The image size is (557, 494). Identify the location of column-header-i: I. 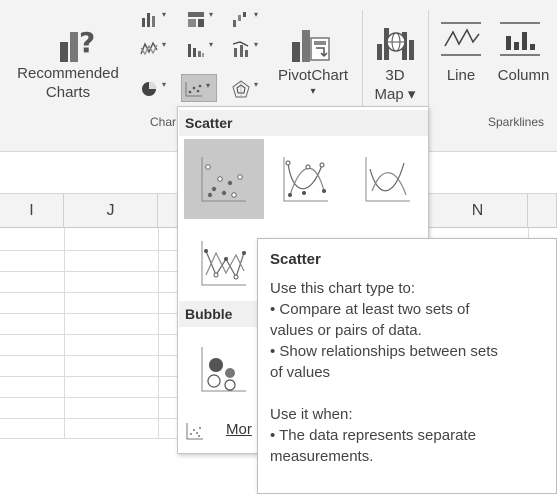
(32, 211).